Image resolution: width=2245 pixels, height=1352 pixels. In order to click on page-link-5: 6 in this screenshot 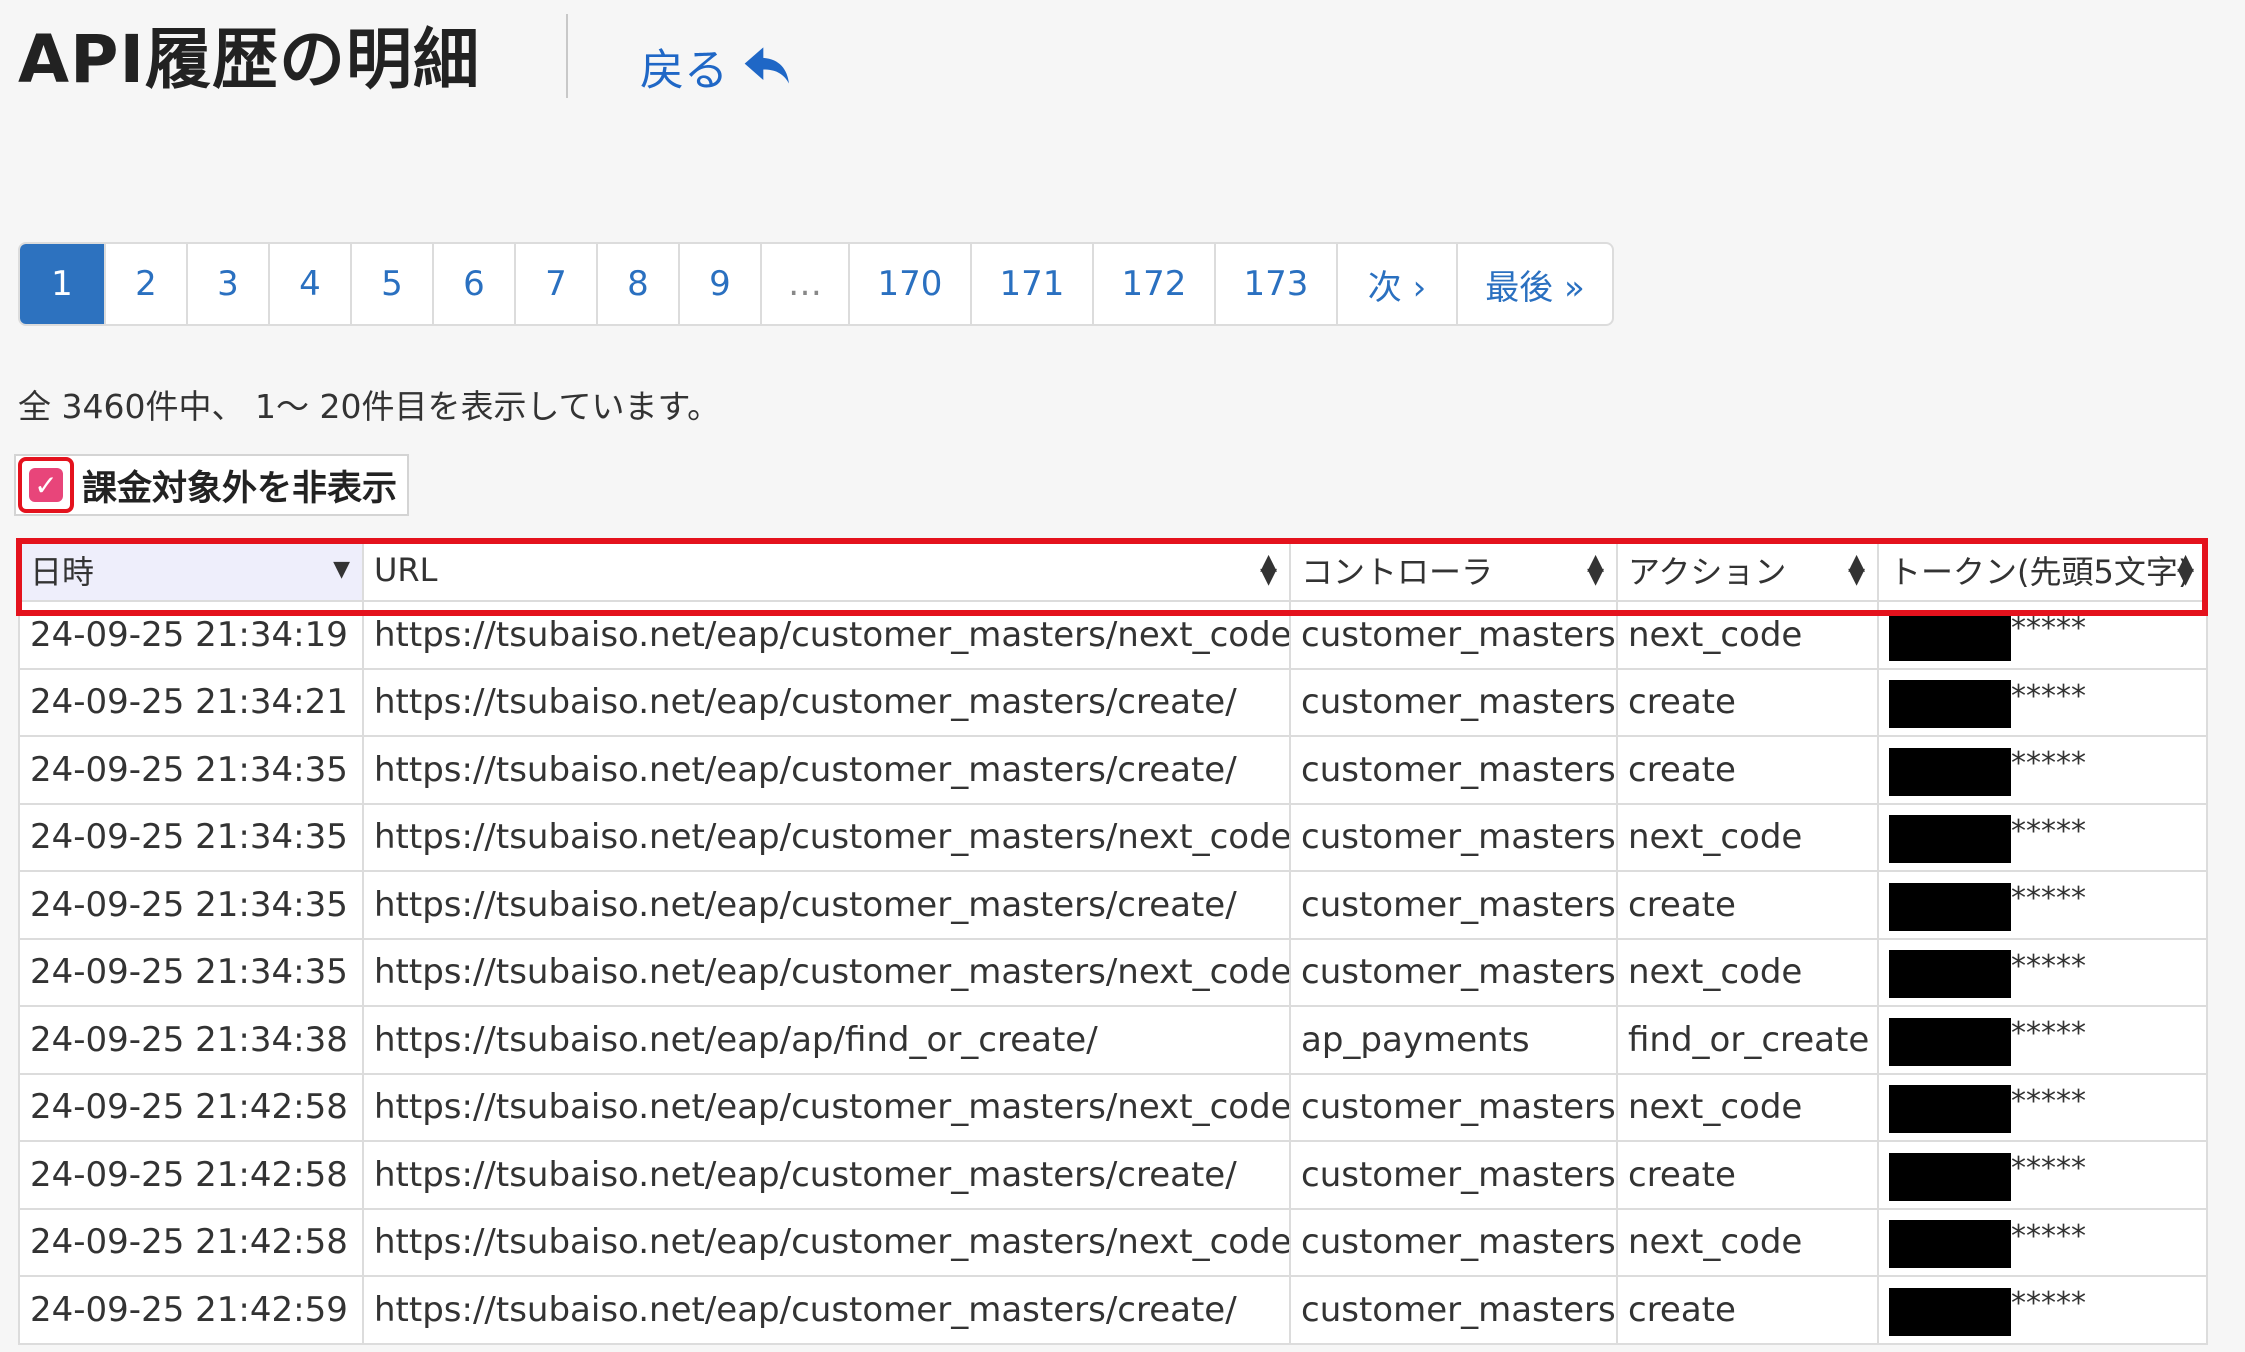, I will do `click(473, 284)`.